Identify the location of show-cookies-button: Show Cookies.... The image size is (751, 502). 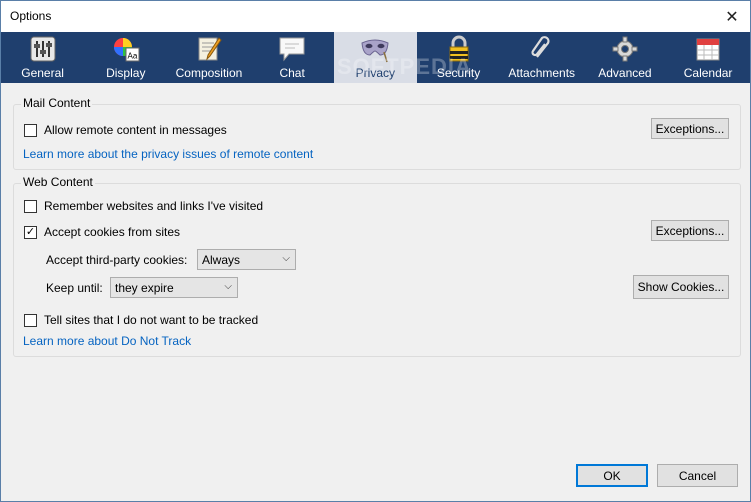
(681, 287).